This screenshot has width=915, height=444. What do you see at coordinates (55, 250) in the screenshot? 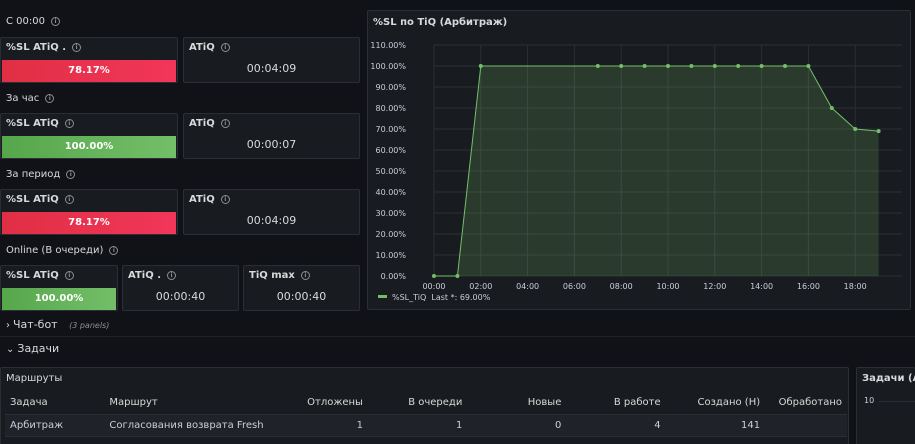
I see `section-online-label: Online (В очереди)` at bounding box center [55, 250].